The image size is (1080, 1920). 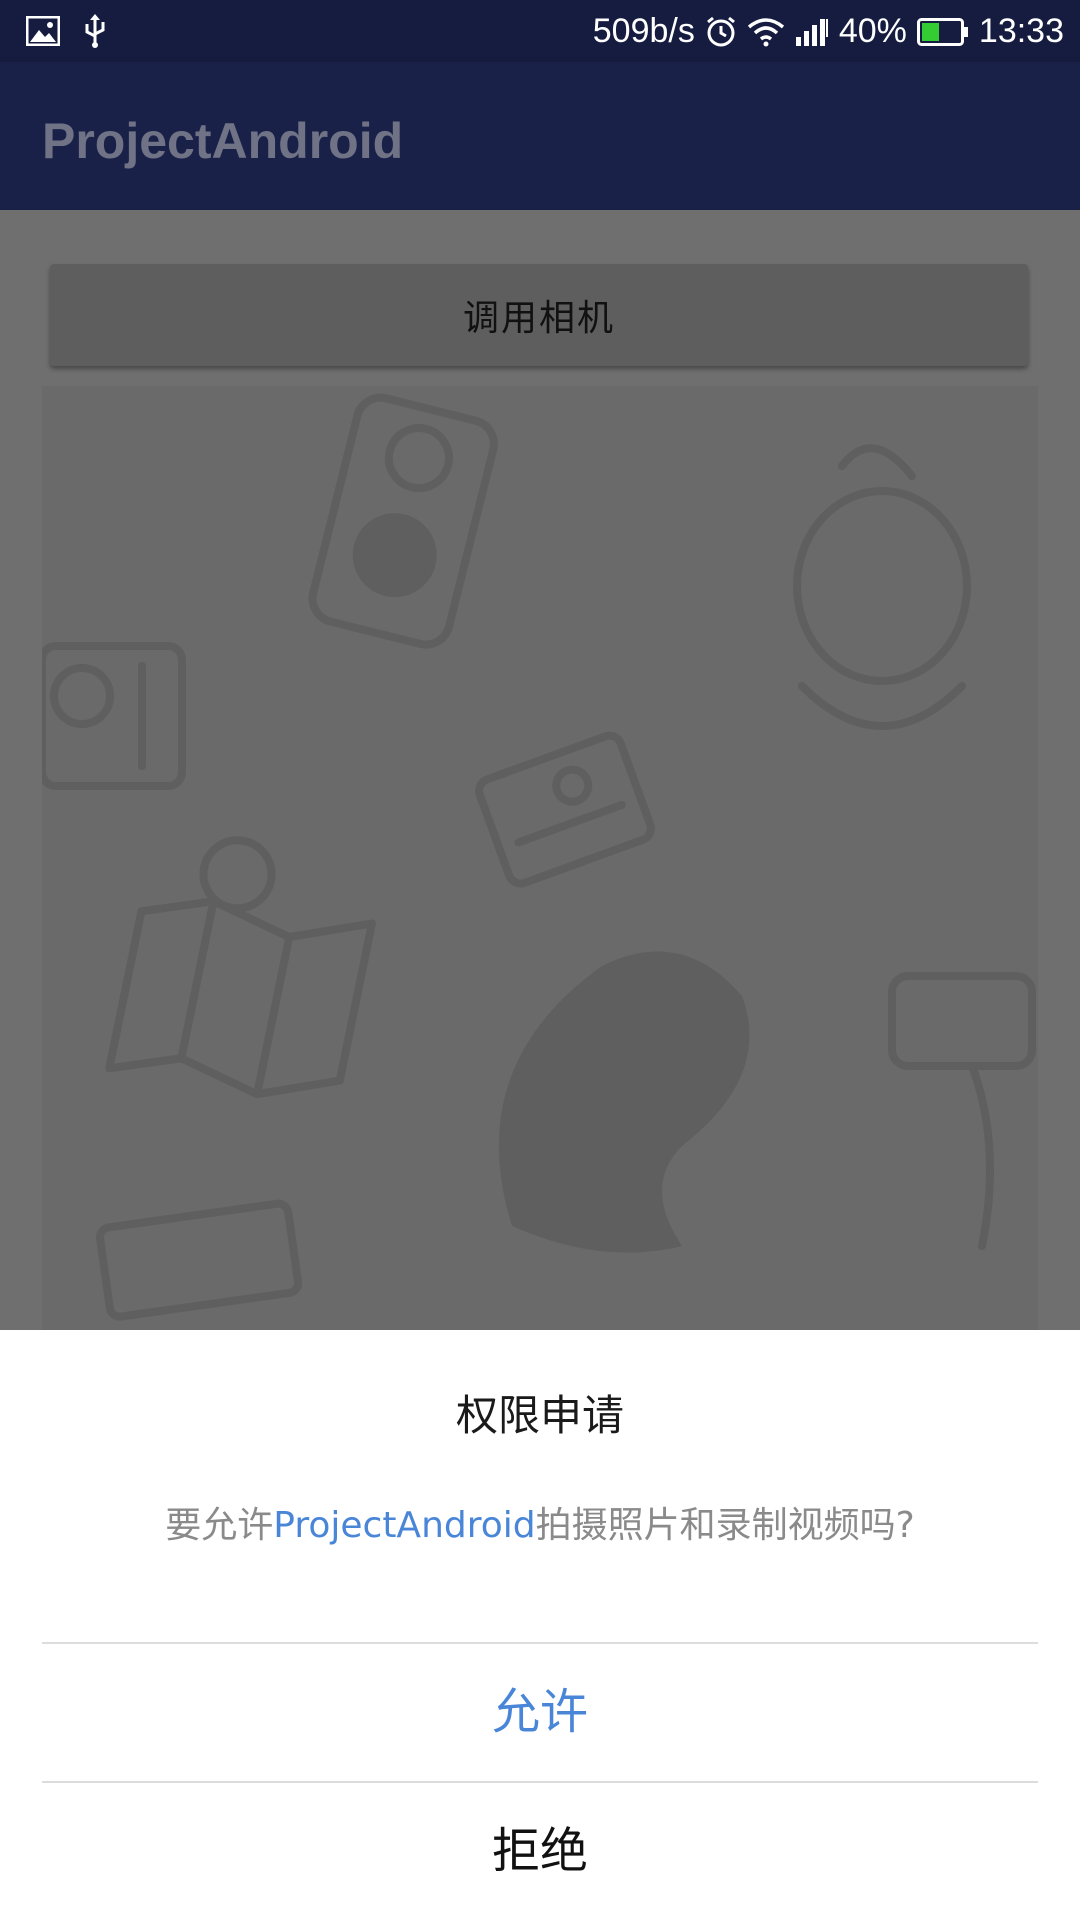 I want to click on deny-button: 拒绝, so click(x=540, y=1851).